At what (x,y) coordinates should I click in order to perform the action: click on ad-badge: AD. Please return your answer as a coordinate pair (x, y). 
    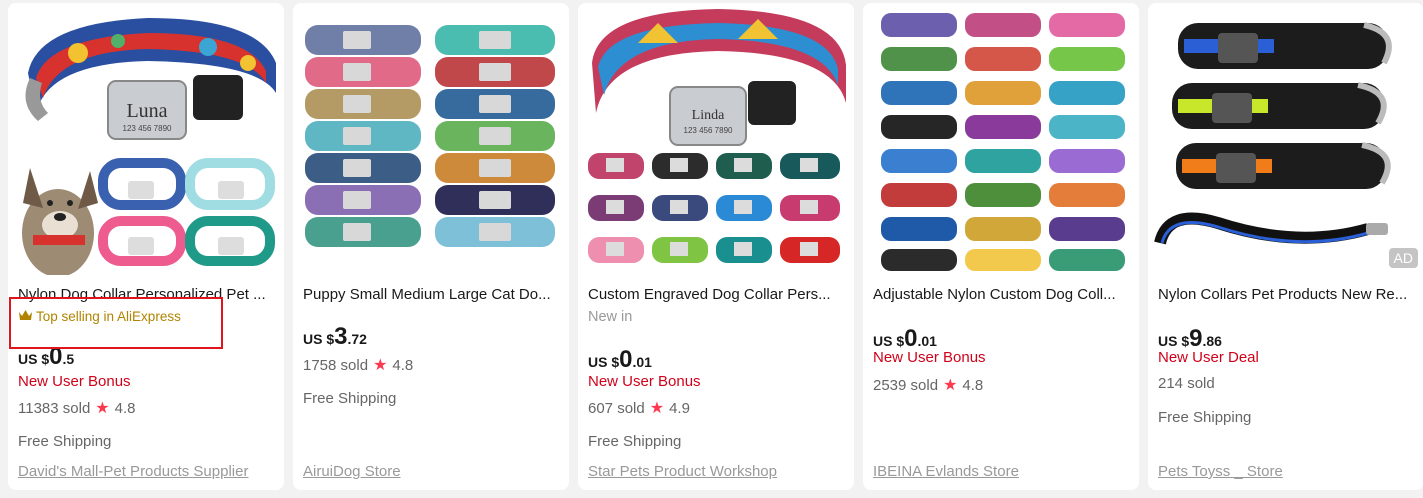
    Looking at the image, I should click on (1403, 258).